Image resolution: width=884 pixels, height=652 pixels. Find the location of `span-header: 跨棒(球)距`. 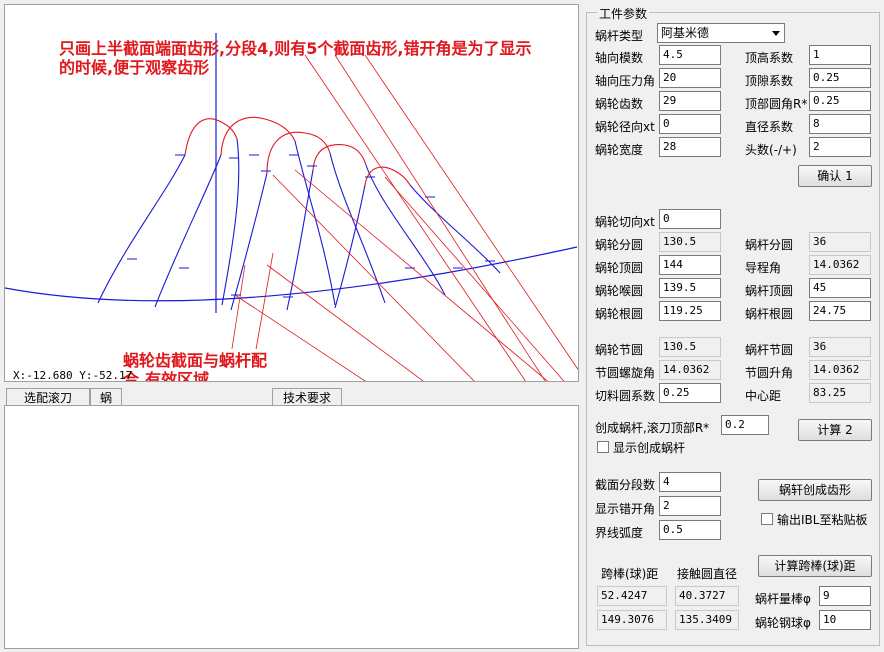

span-header: 跨棒(球)距 is located at coordinates (630, 574).